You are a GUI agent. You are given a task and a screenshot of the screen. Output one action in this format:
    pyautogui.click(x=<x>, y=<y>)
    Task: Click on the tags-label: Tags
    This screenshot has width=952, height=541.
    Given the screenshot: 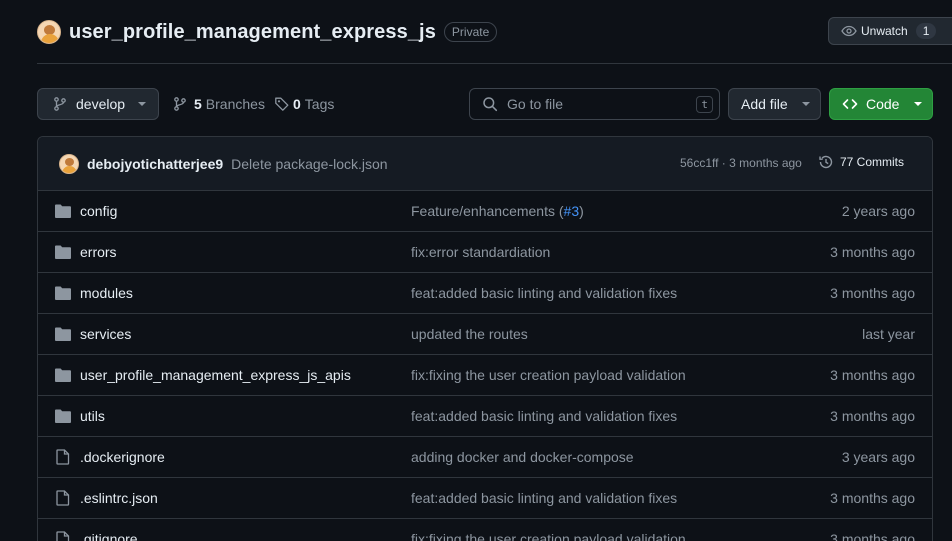 What is the action you would take?
    pyautogui.click(x=319, y=104)
    